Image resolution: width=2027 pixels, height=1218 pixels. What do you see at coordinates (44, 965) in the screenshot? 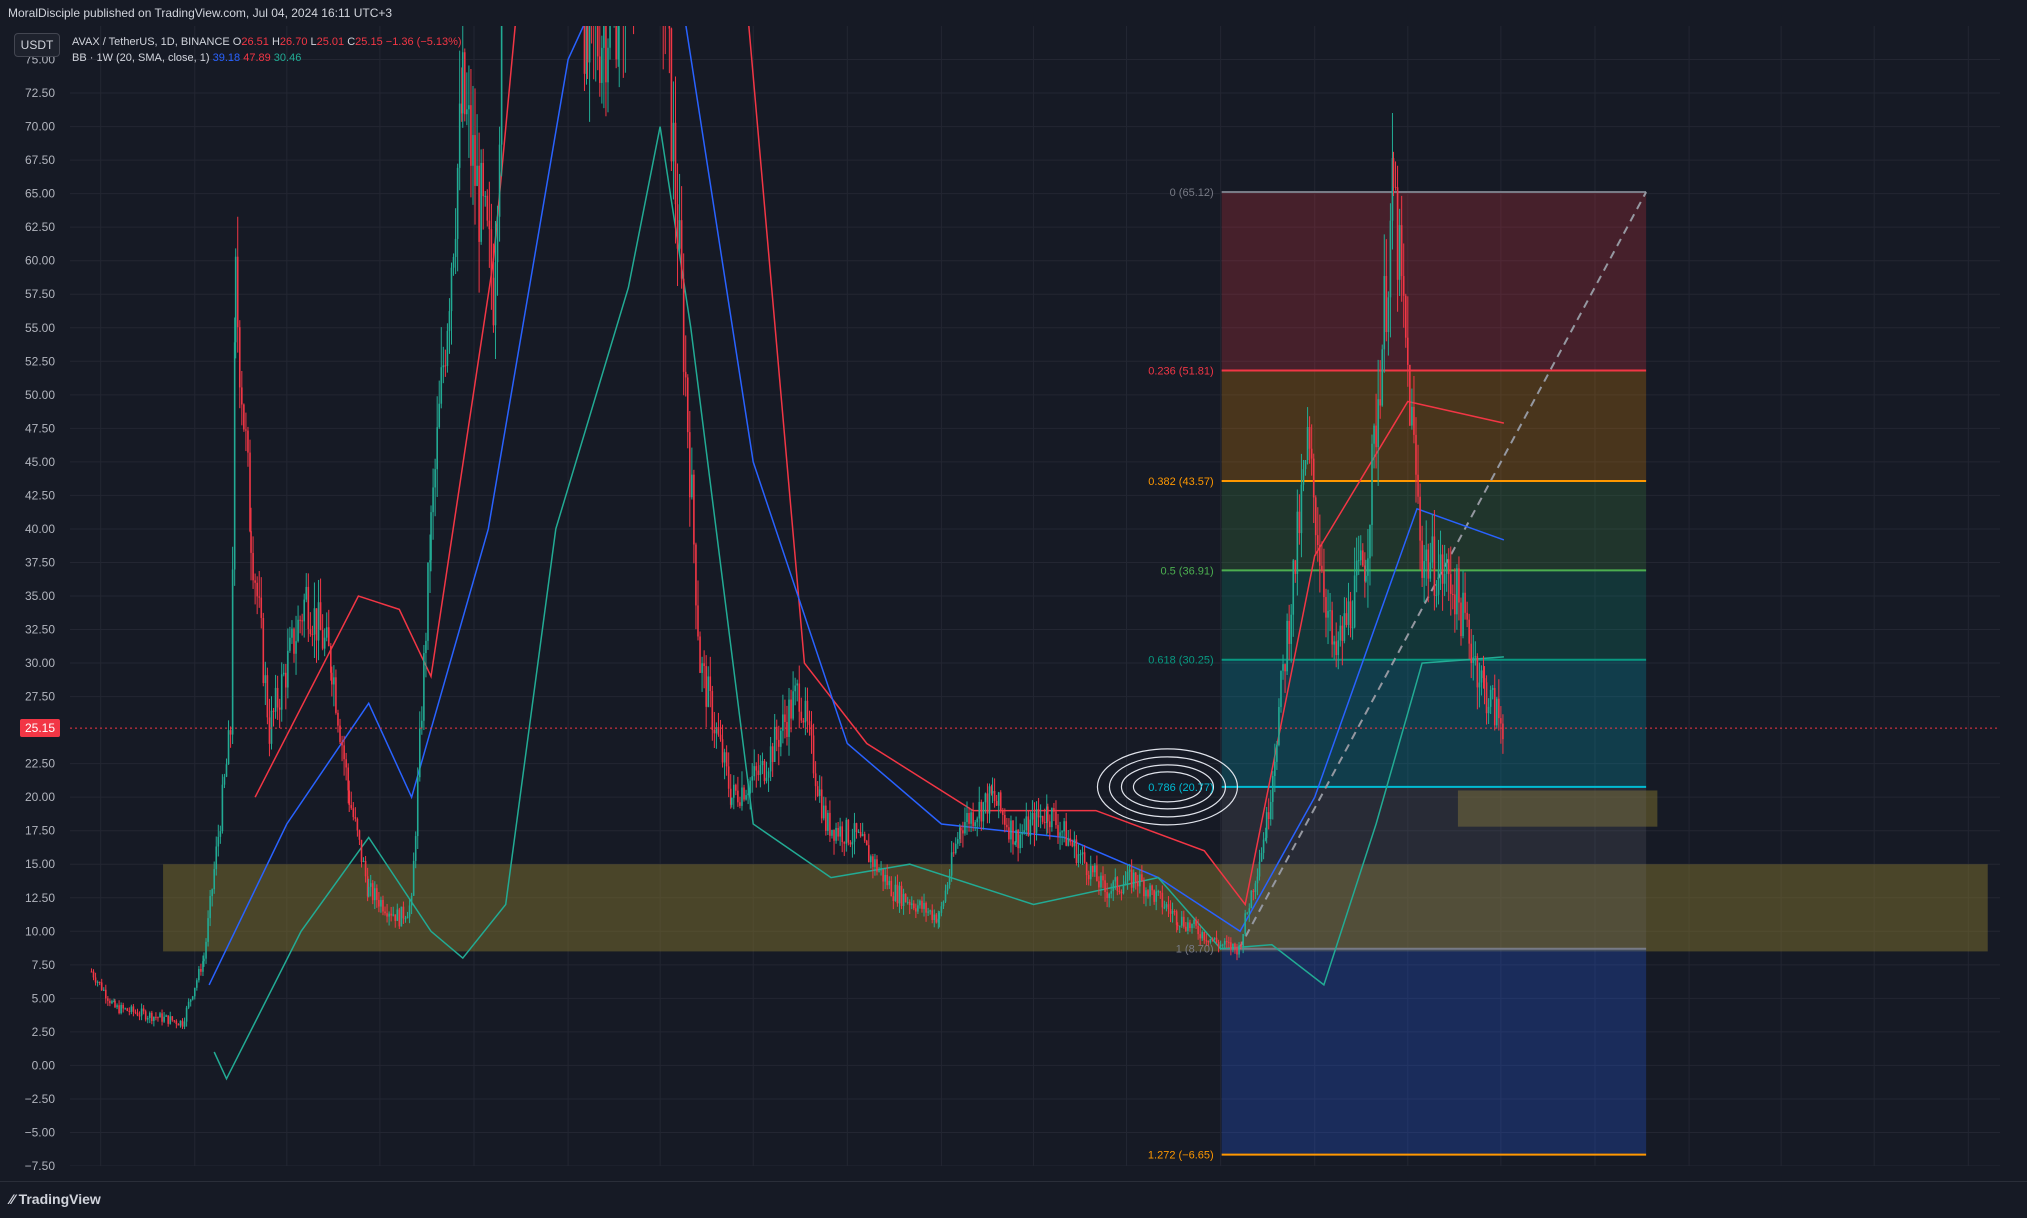
I see `y-tick-label: 7.50` at bounding box center [44, 965].